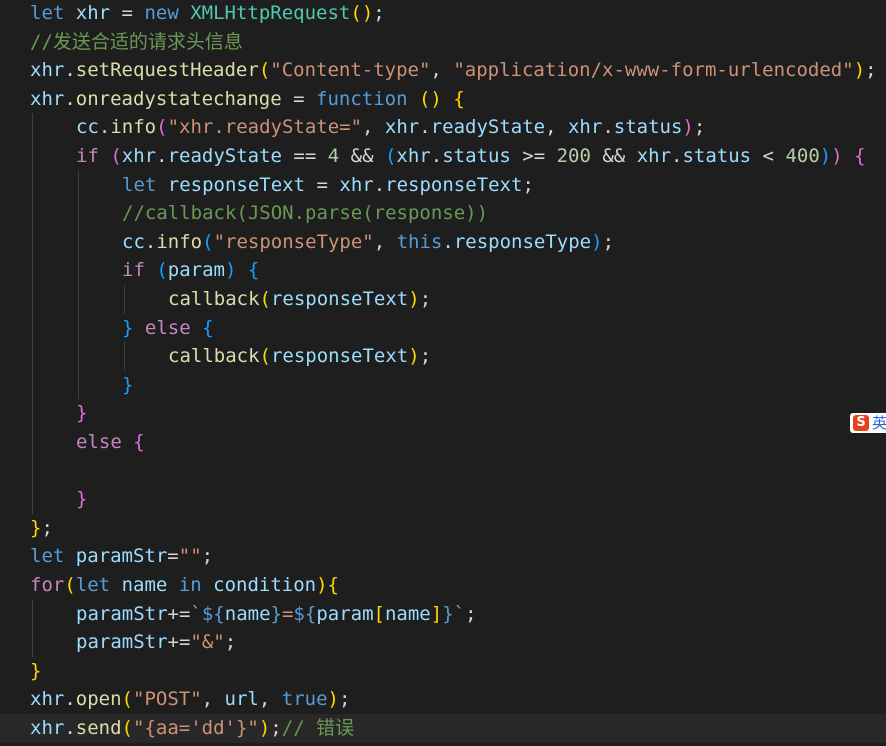 The image size is (886, 746). I want to click on code-token-control: if, so click(133, 270).